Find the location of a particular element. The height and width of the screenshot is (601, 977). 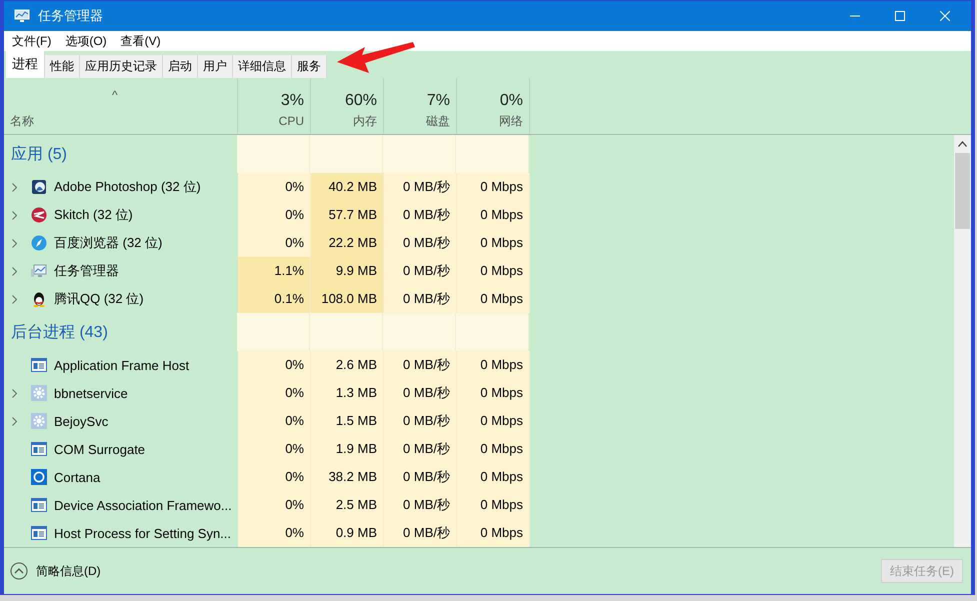

window-title: 任务管理器 is located at coordinates (70, 16).